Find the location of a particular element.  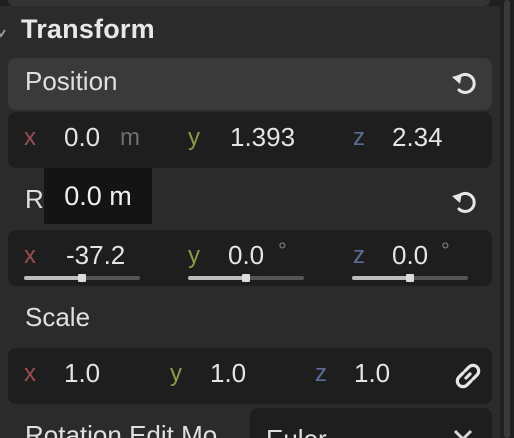

scale-x-axis-label: x is located at coordinates (30, 373).